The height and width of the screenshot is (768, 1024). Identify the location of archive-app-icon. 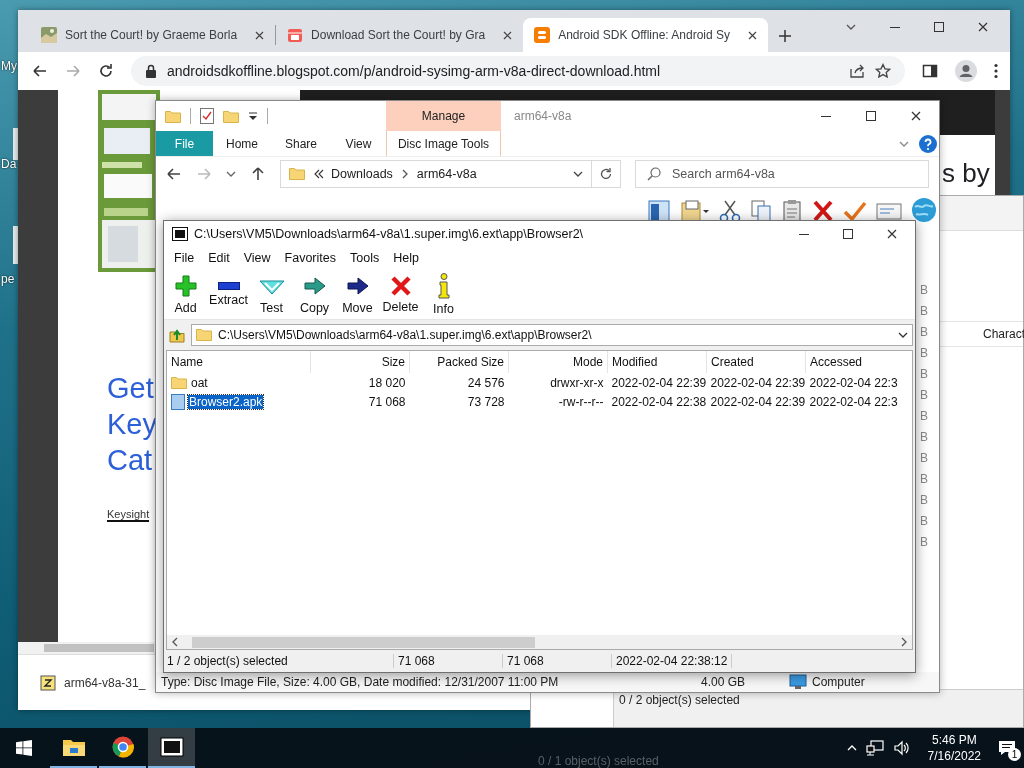
(171, 747).